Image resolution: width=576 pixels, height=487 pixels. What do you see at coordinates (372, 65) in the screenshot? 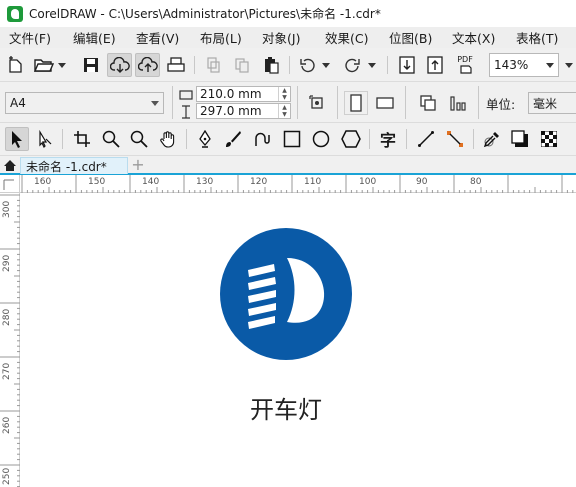
I see `redo-dropdown-icon` at bounding box center [372, 65].